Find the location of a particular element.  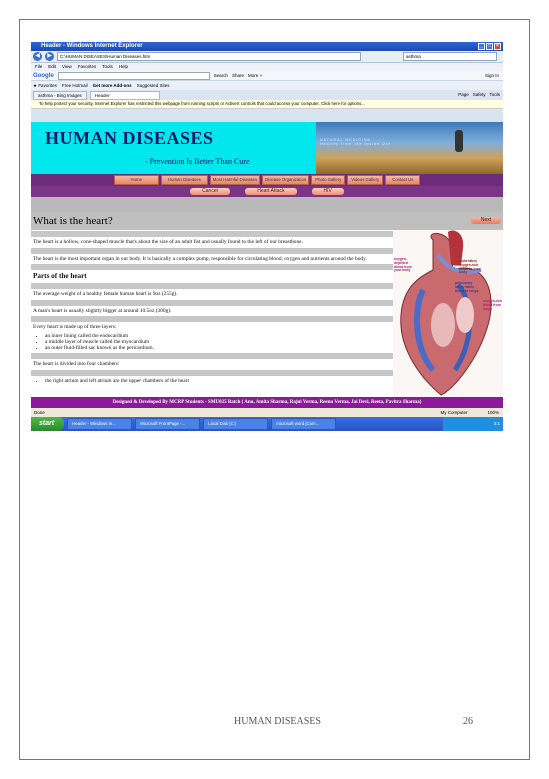

system-tray-clock: 3:1 is located at coordinates (473, 424).